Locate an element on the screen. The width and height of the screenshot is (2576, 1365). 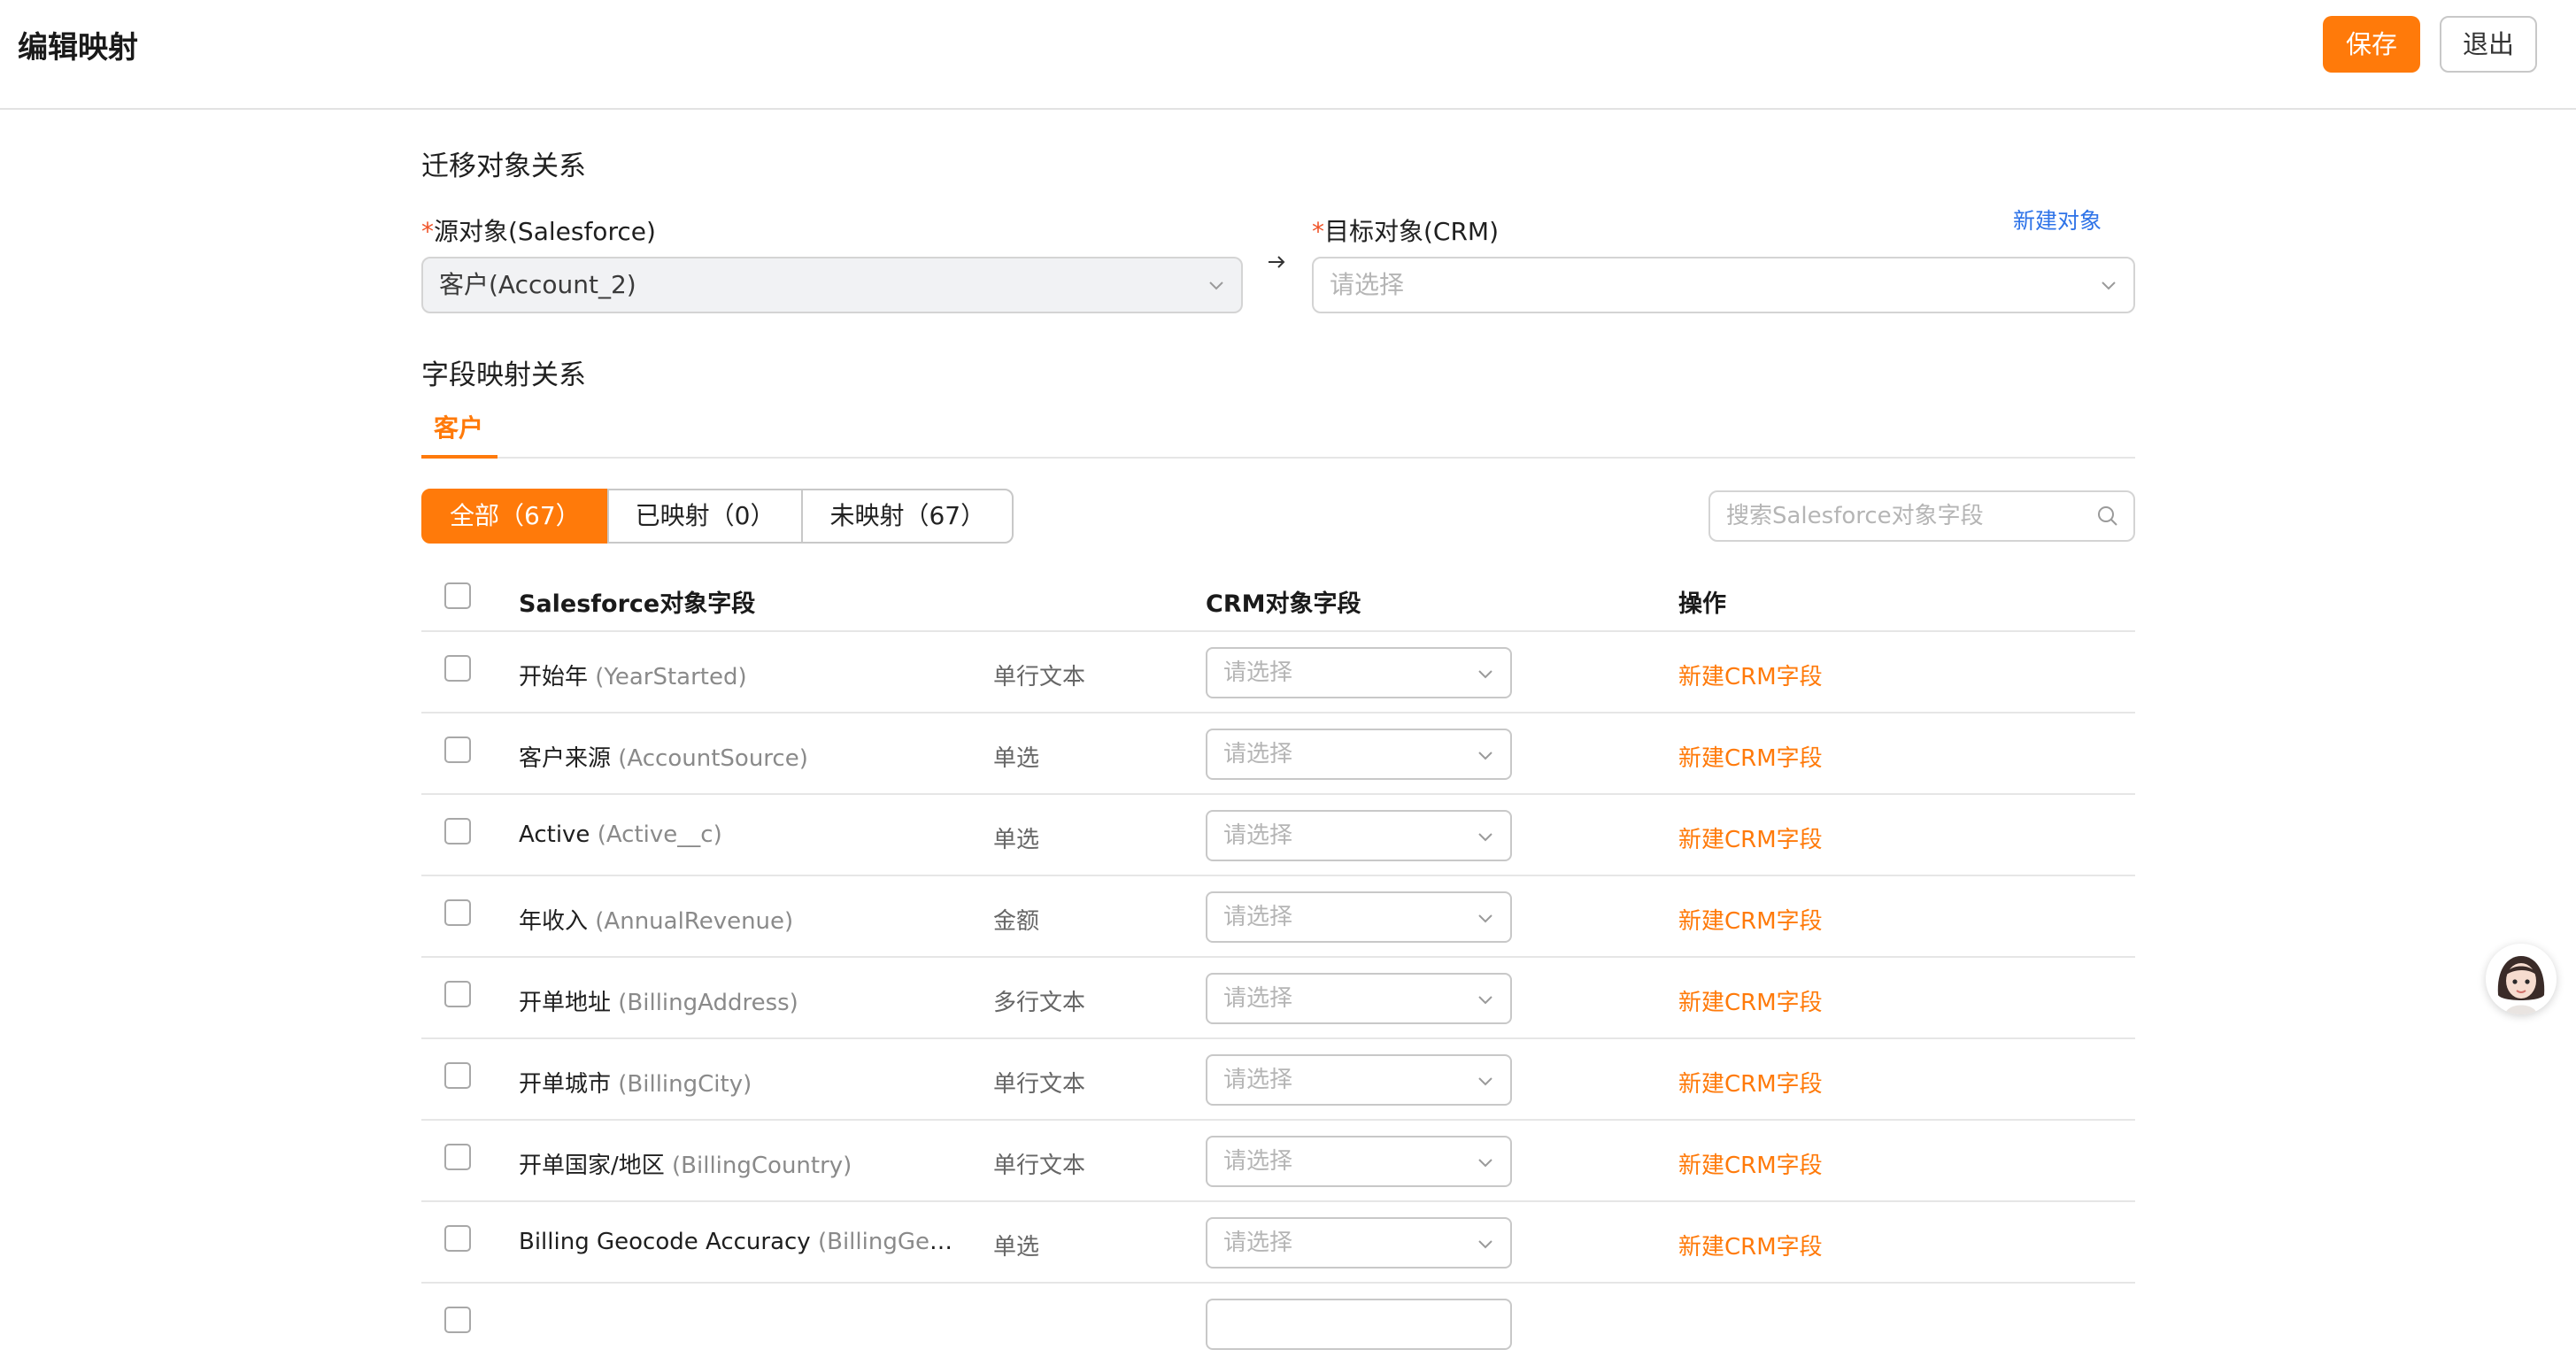
crm-field-select is located at coordinates (1359, 1324).